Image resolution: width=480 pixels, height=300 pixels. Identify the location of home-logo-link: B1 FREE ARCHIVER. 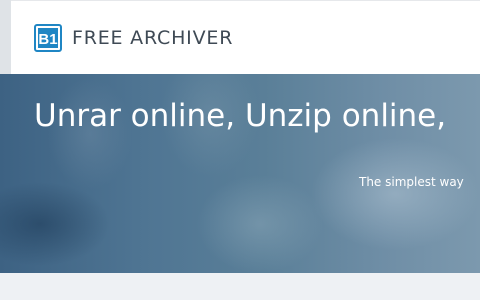
(133, 38).